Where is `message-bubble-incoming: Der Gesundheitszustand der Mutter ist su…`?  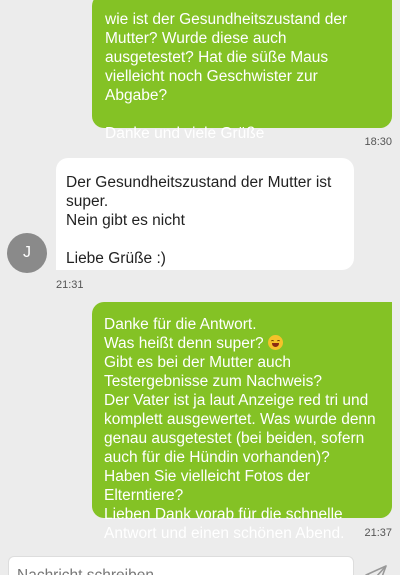
message-bubble-incoming: Der Gesundheitszustand der Mutter ist su… is located at coordinates (205, 214).